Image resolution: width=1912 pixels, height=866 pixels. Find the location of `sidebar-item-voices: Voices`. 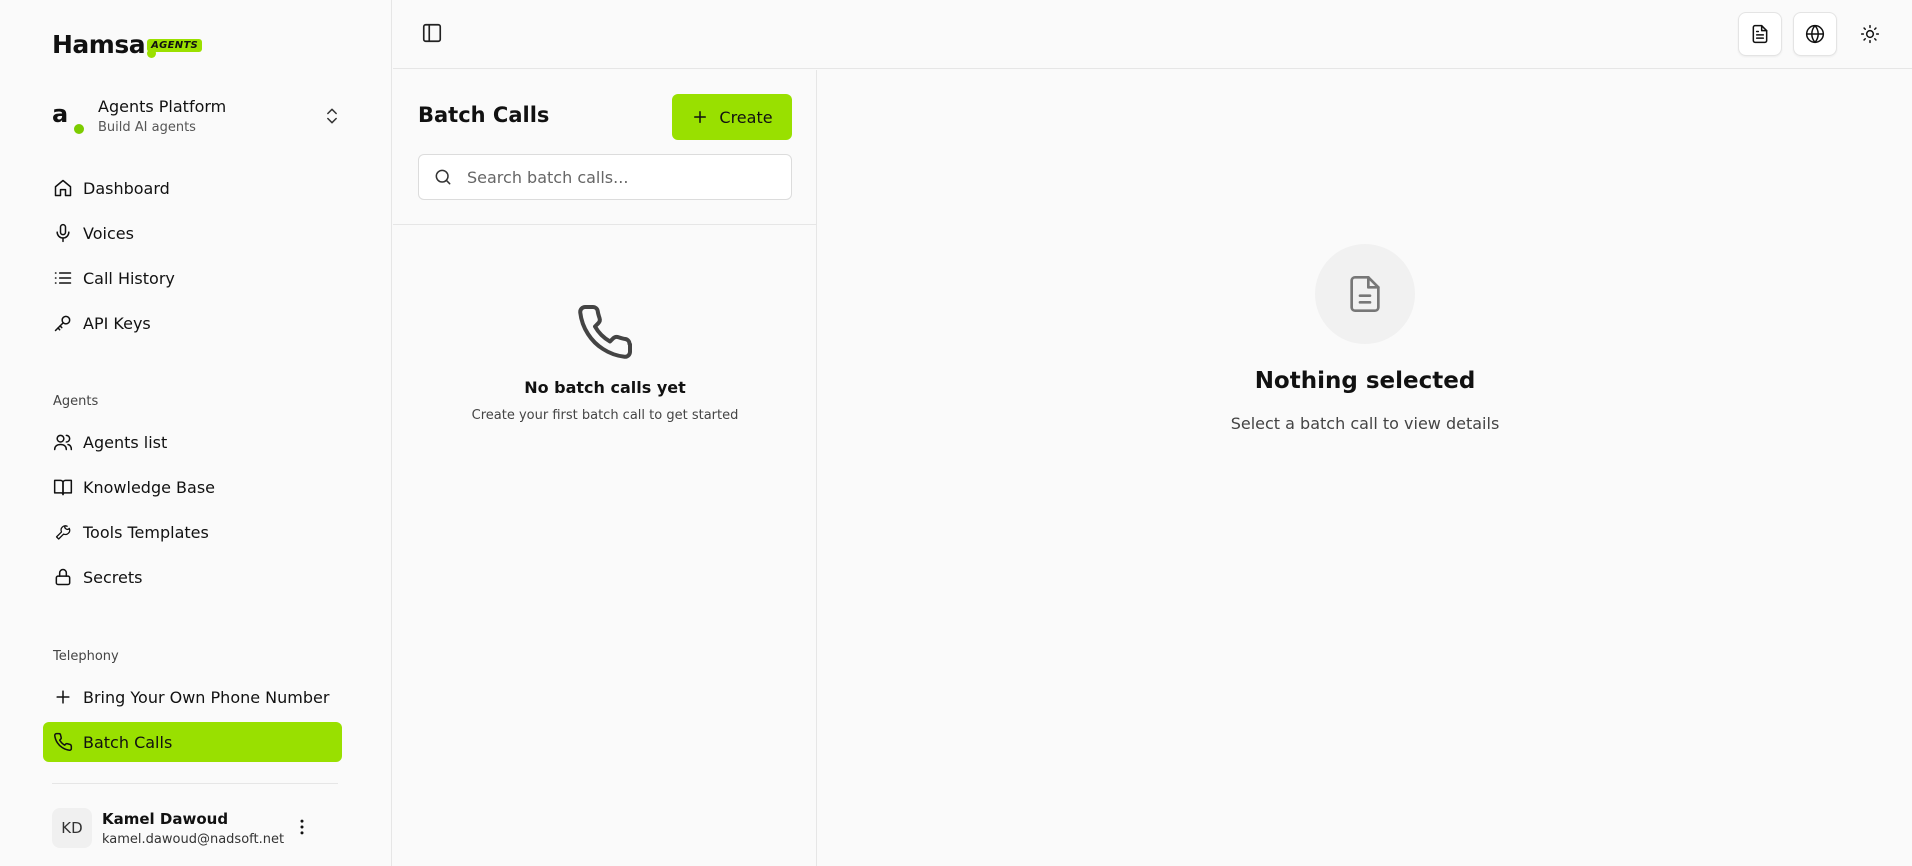

sidebar-item-voices: Voices is located at coordinates (192, 233).